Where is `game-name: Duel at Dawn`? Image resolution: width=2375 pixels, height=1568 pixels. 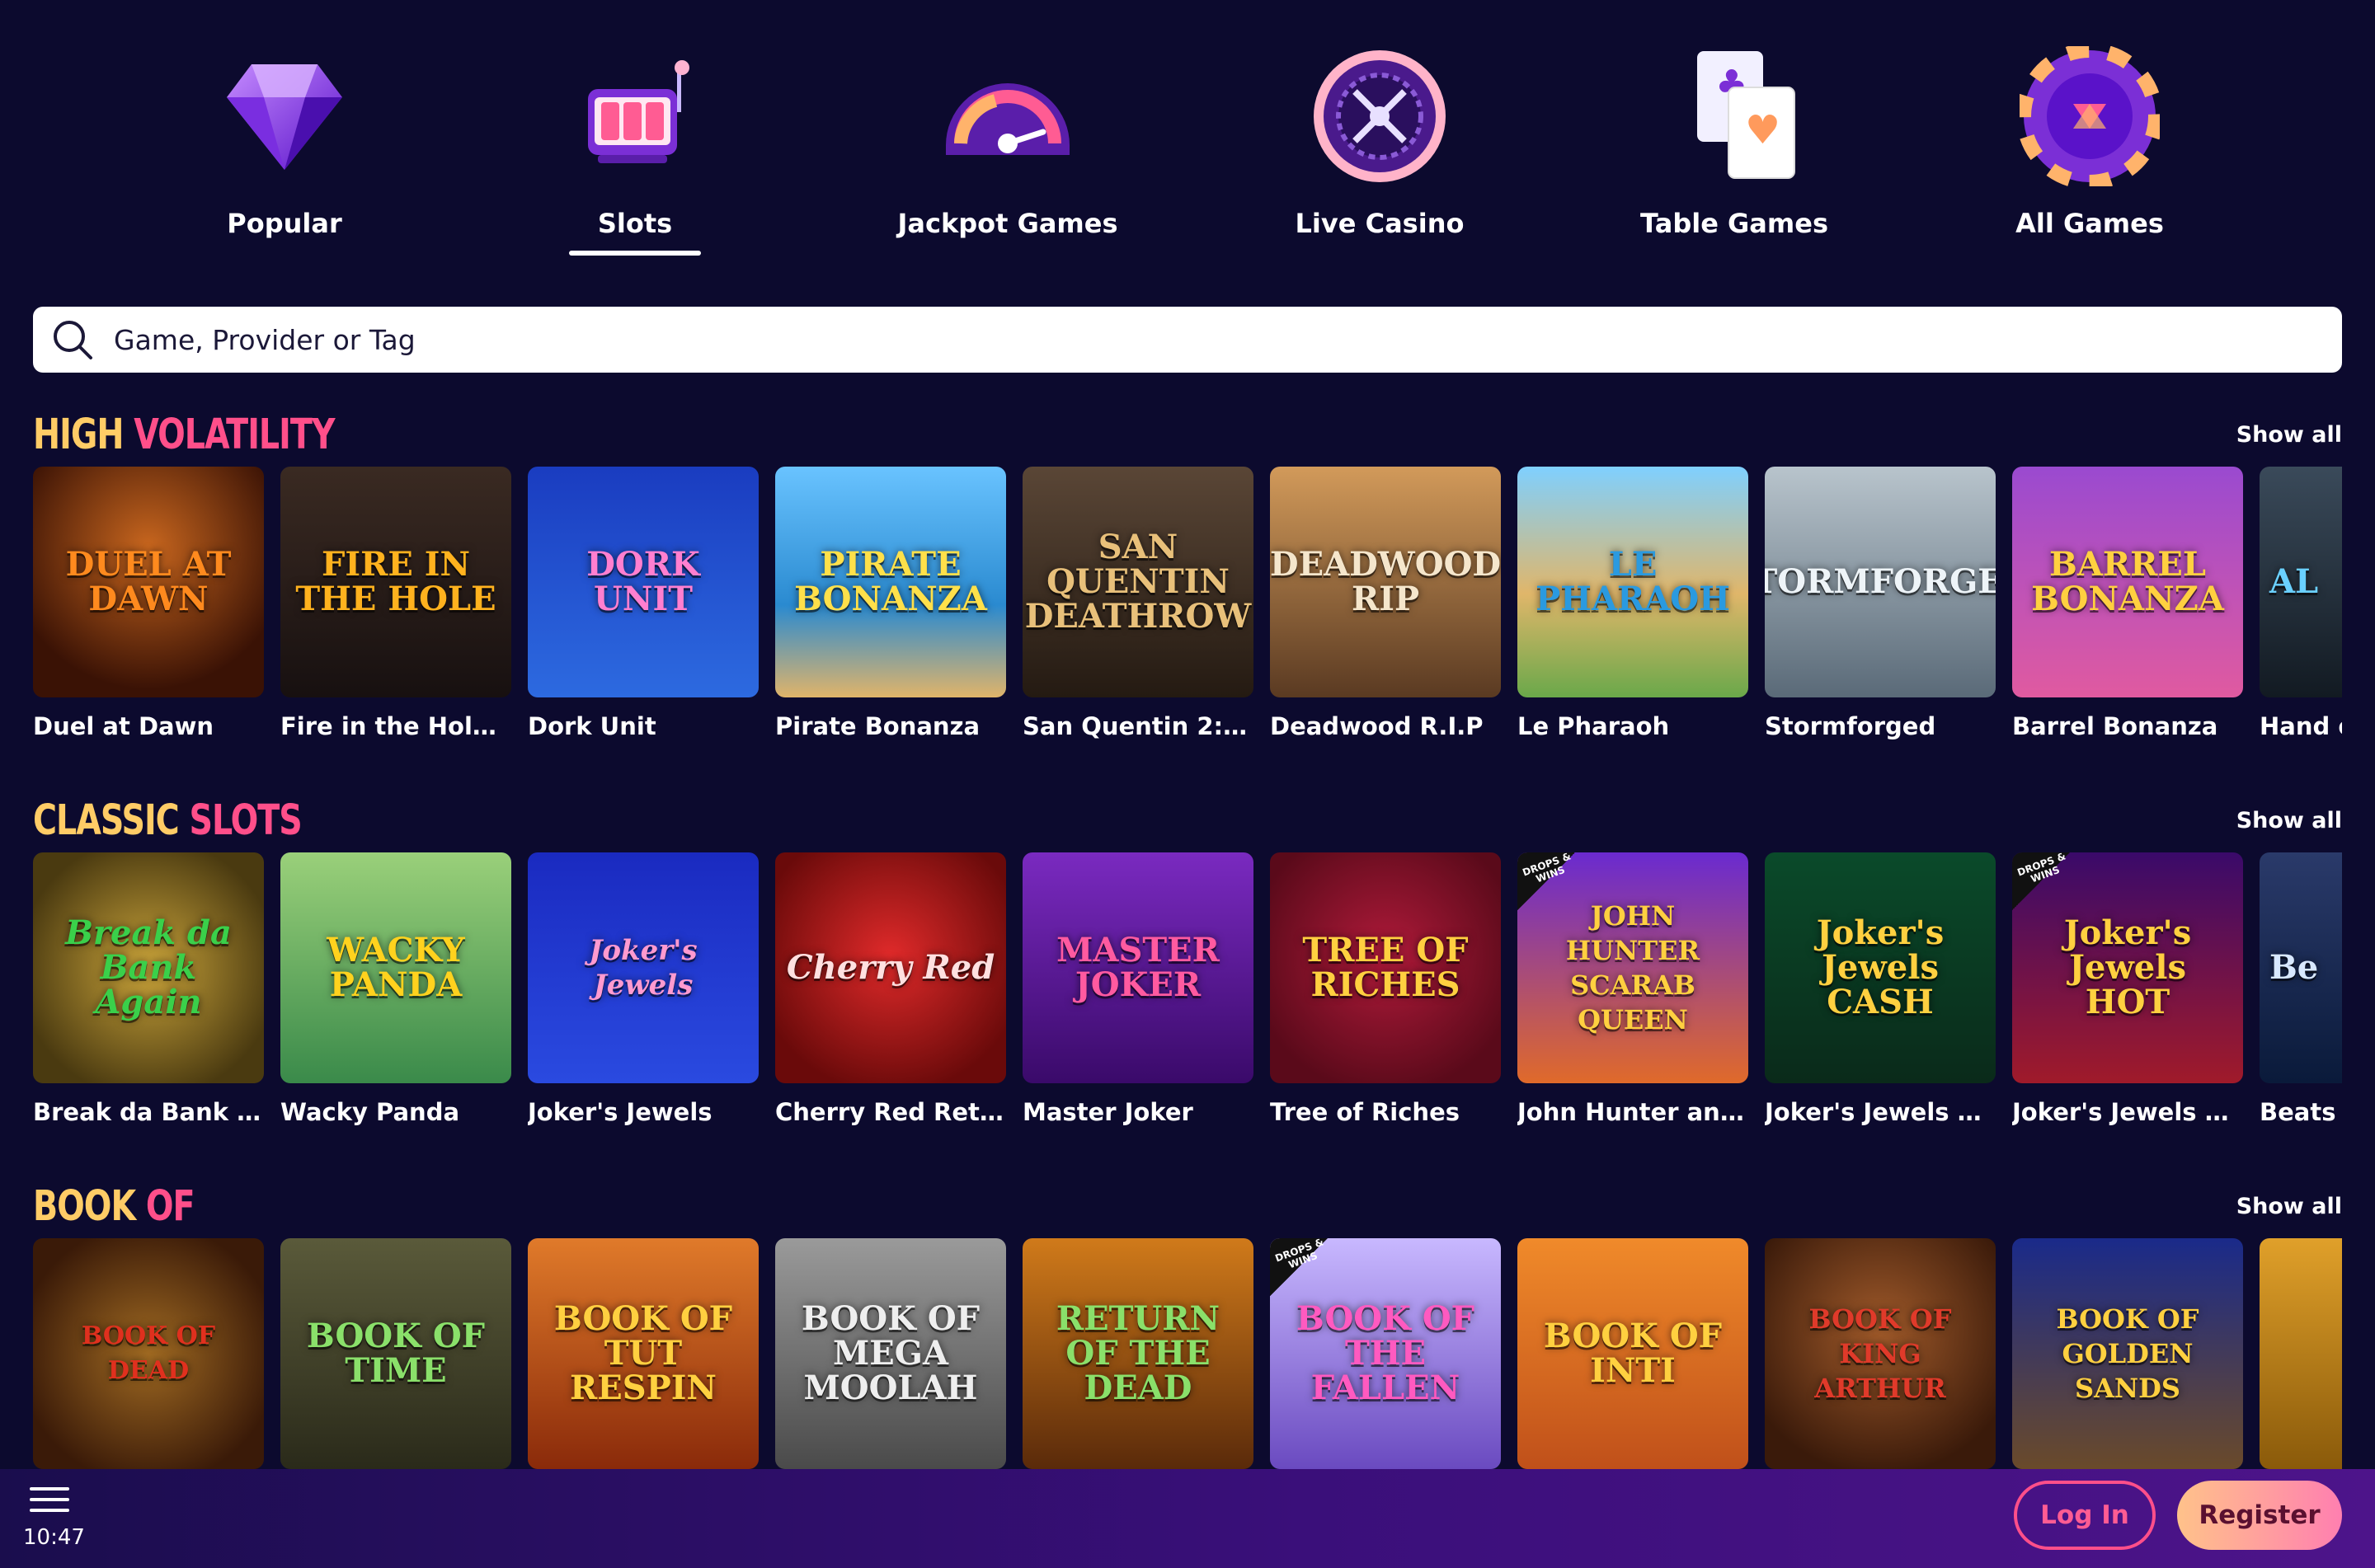
game-name: Duel at Dawn is located at coordinates (124, 726).